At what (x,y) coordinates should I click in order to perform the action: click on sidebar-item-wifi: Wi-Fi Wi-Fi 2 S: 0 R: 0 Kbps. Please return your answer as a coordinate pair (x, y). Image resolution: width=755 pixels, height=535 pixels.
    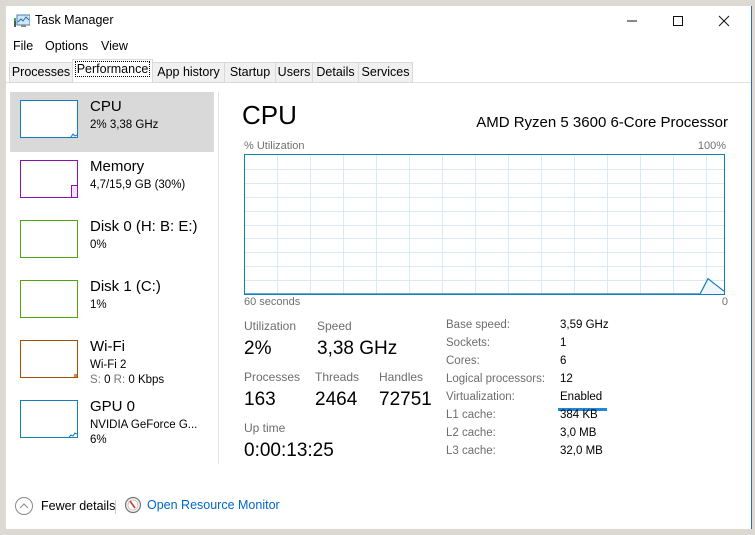
    Looking at the image, I should click on (112, 362).